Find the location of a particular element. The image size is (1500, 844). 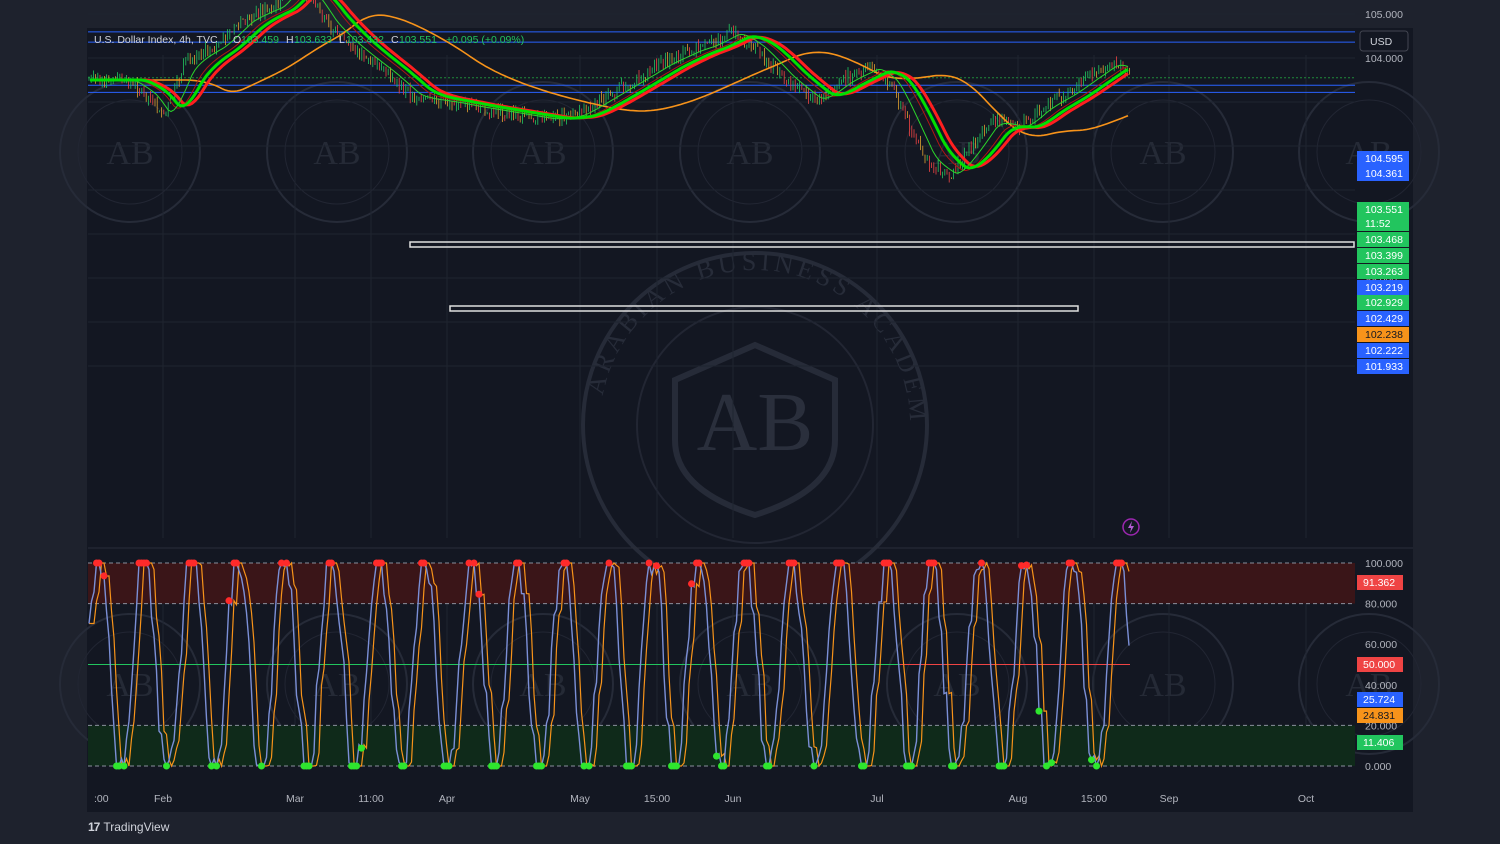

close-value: 103.551 is located at coordinates (418, 40).